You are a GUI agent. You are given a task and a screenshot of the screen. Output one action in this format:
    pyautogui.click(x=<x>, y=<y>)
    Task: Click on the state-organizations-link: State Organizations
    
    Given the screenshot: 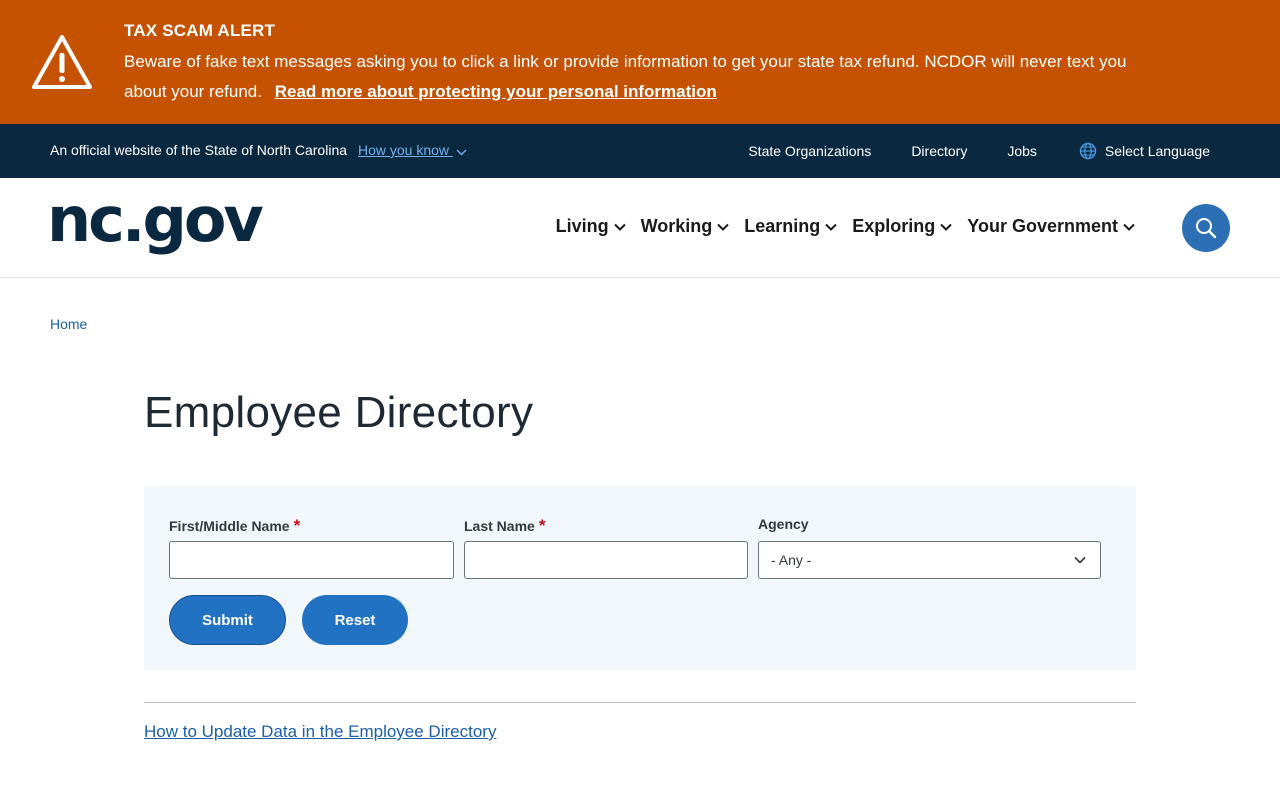 What is the action you would take?
    pyautogui.click(x=809, y=151)
    